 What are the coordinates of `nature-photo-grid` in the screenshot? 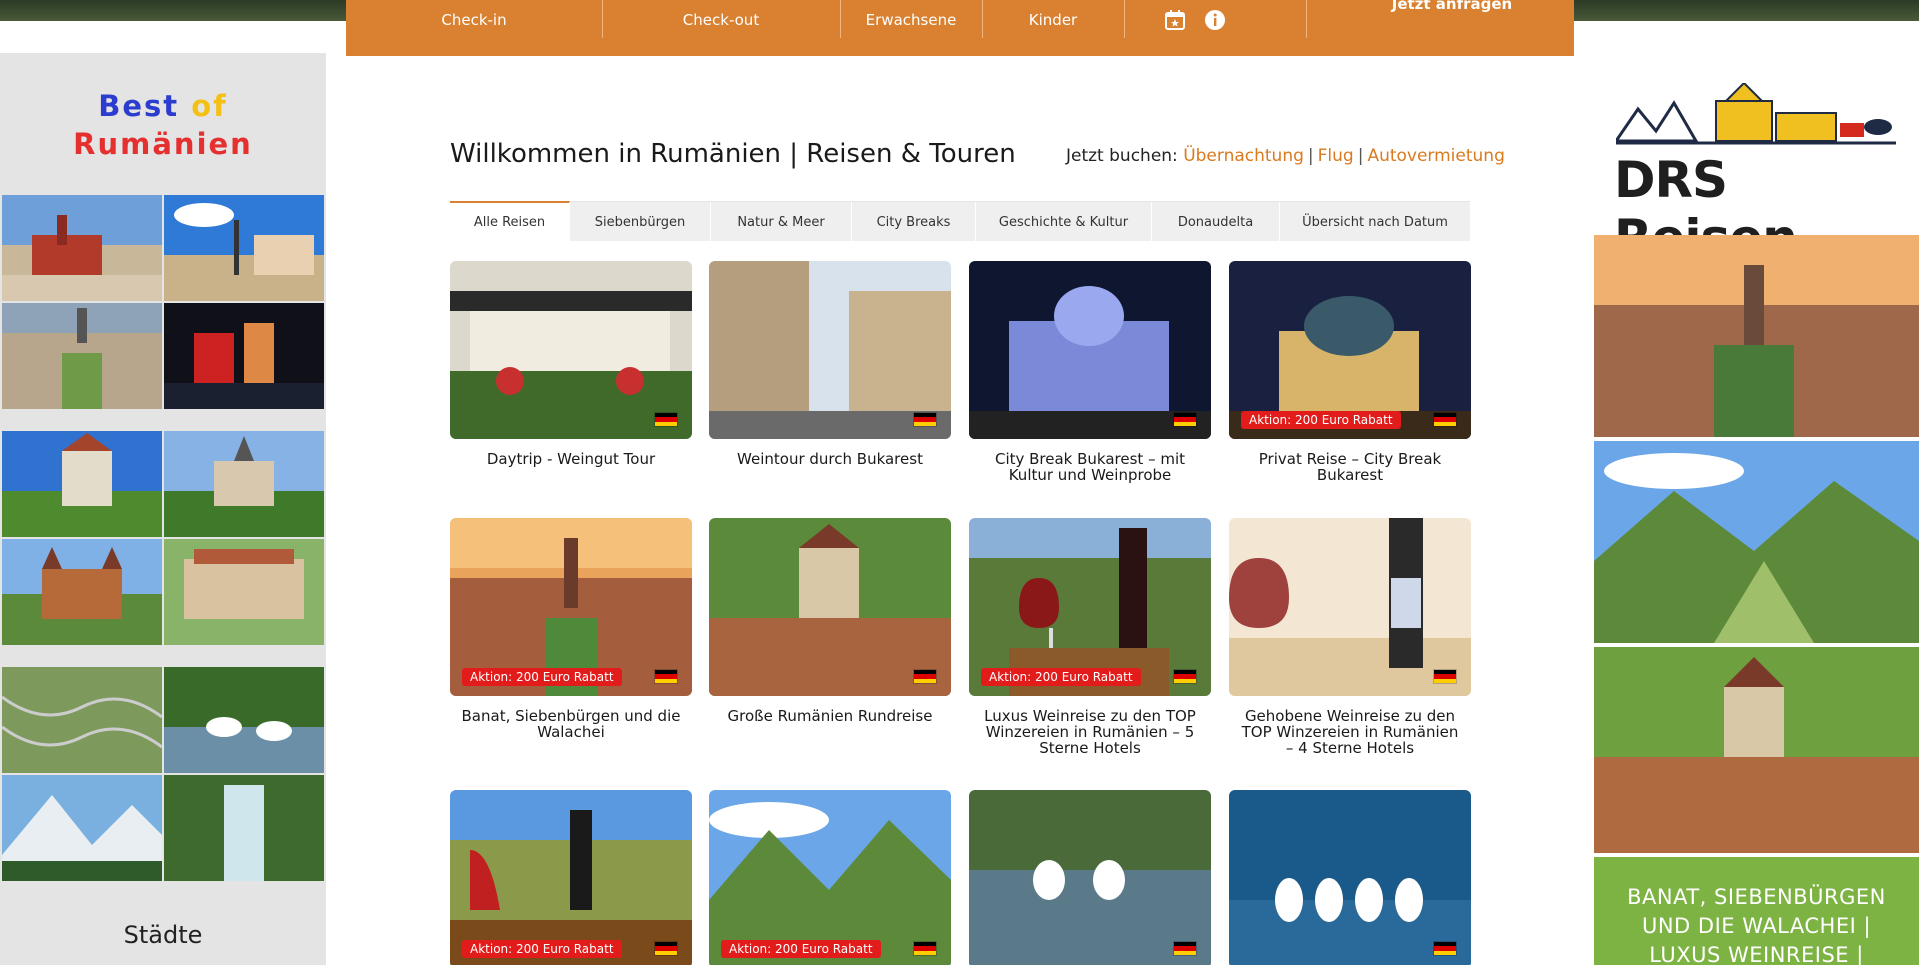 It's located at (163, 774).